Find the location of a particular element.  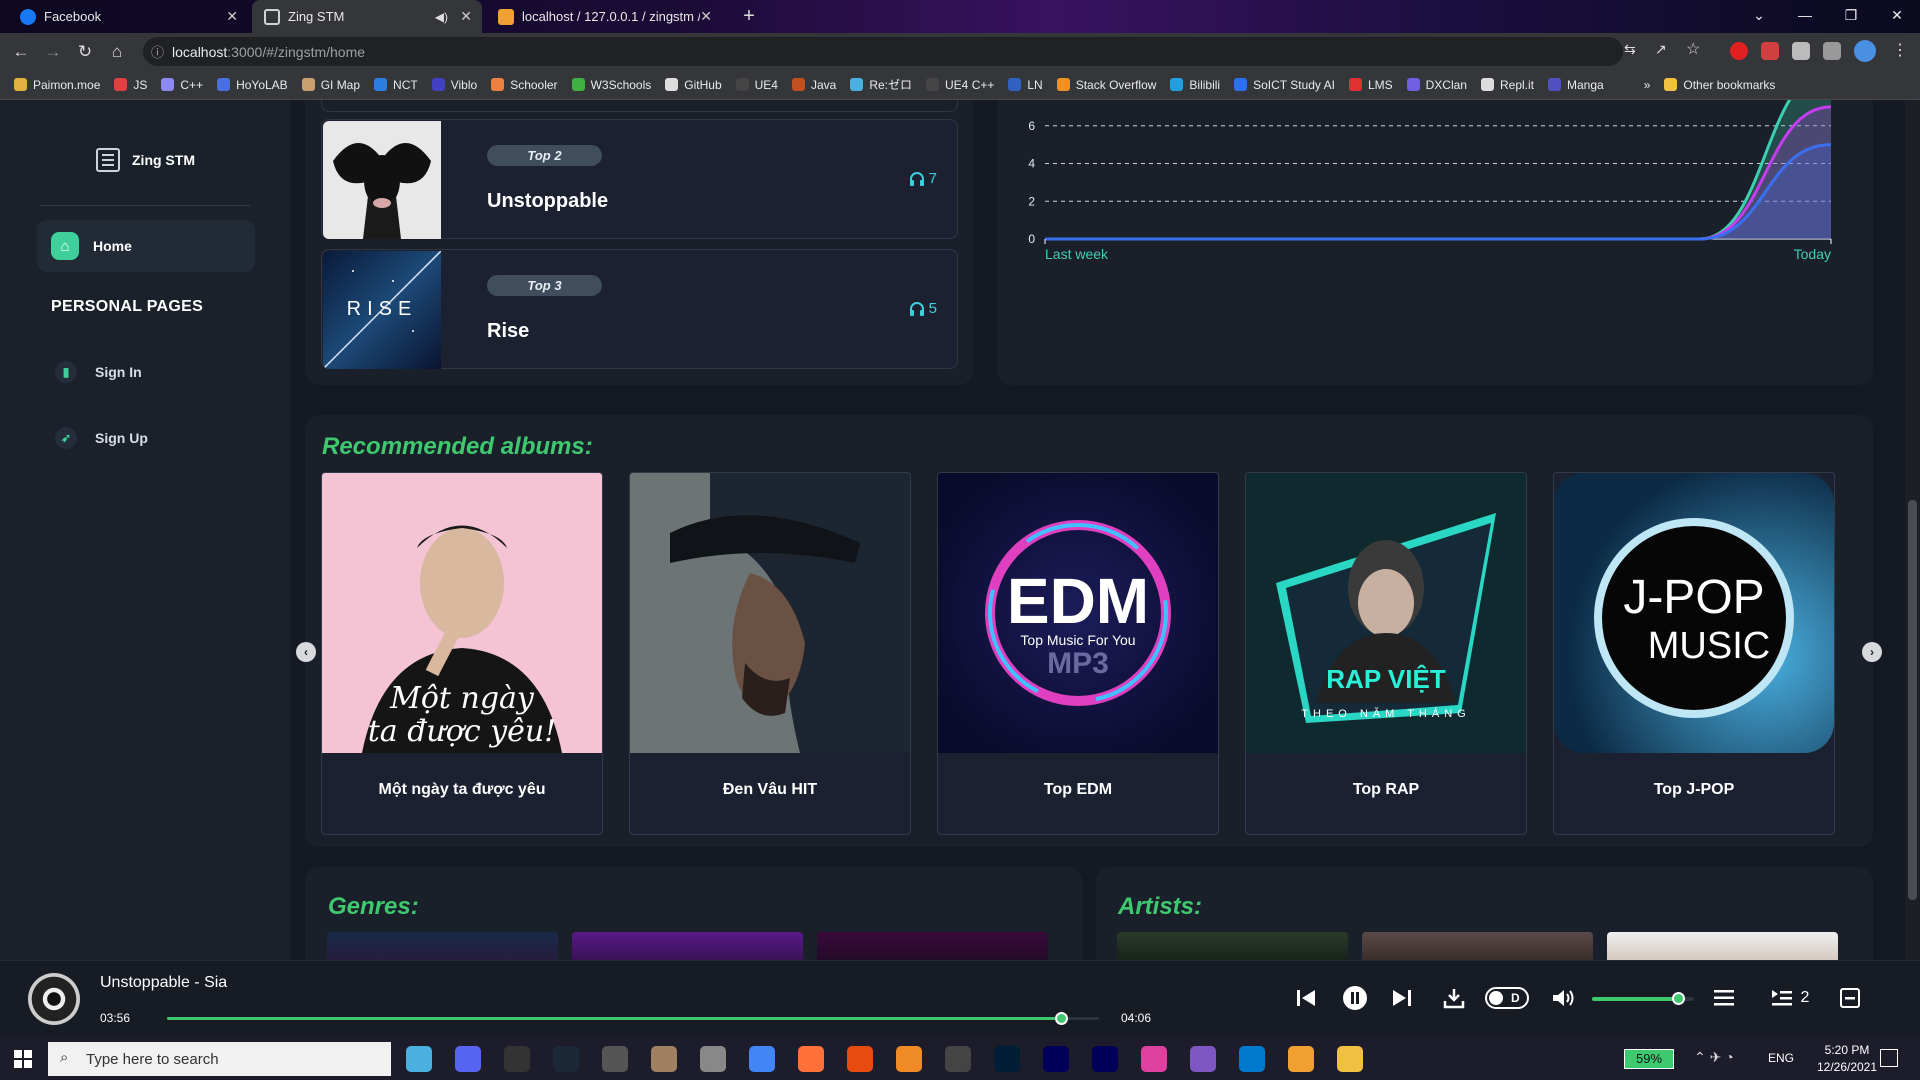

page-scrollbar is located at coordinates (1912, 530).